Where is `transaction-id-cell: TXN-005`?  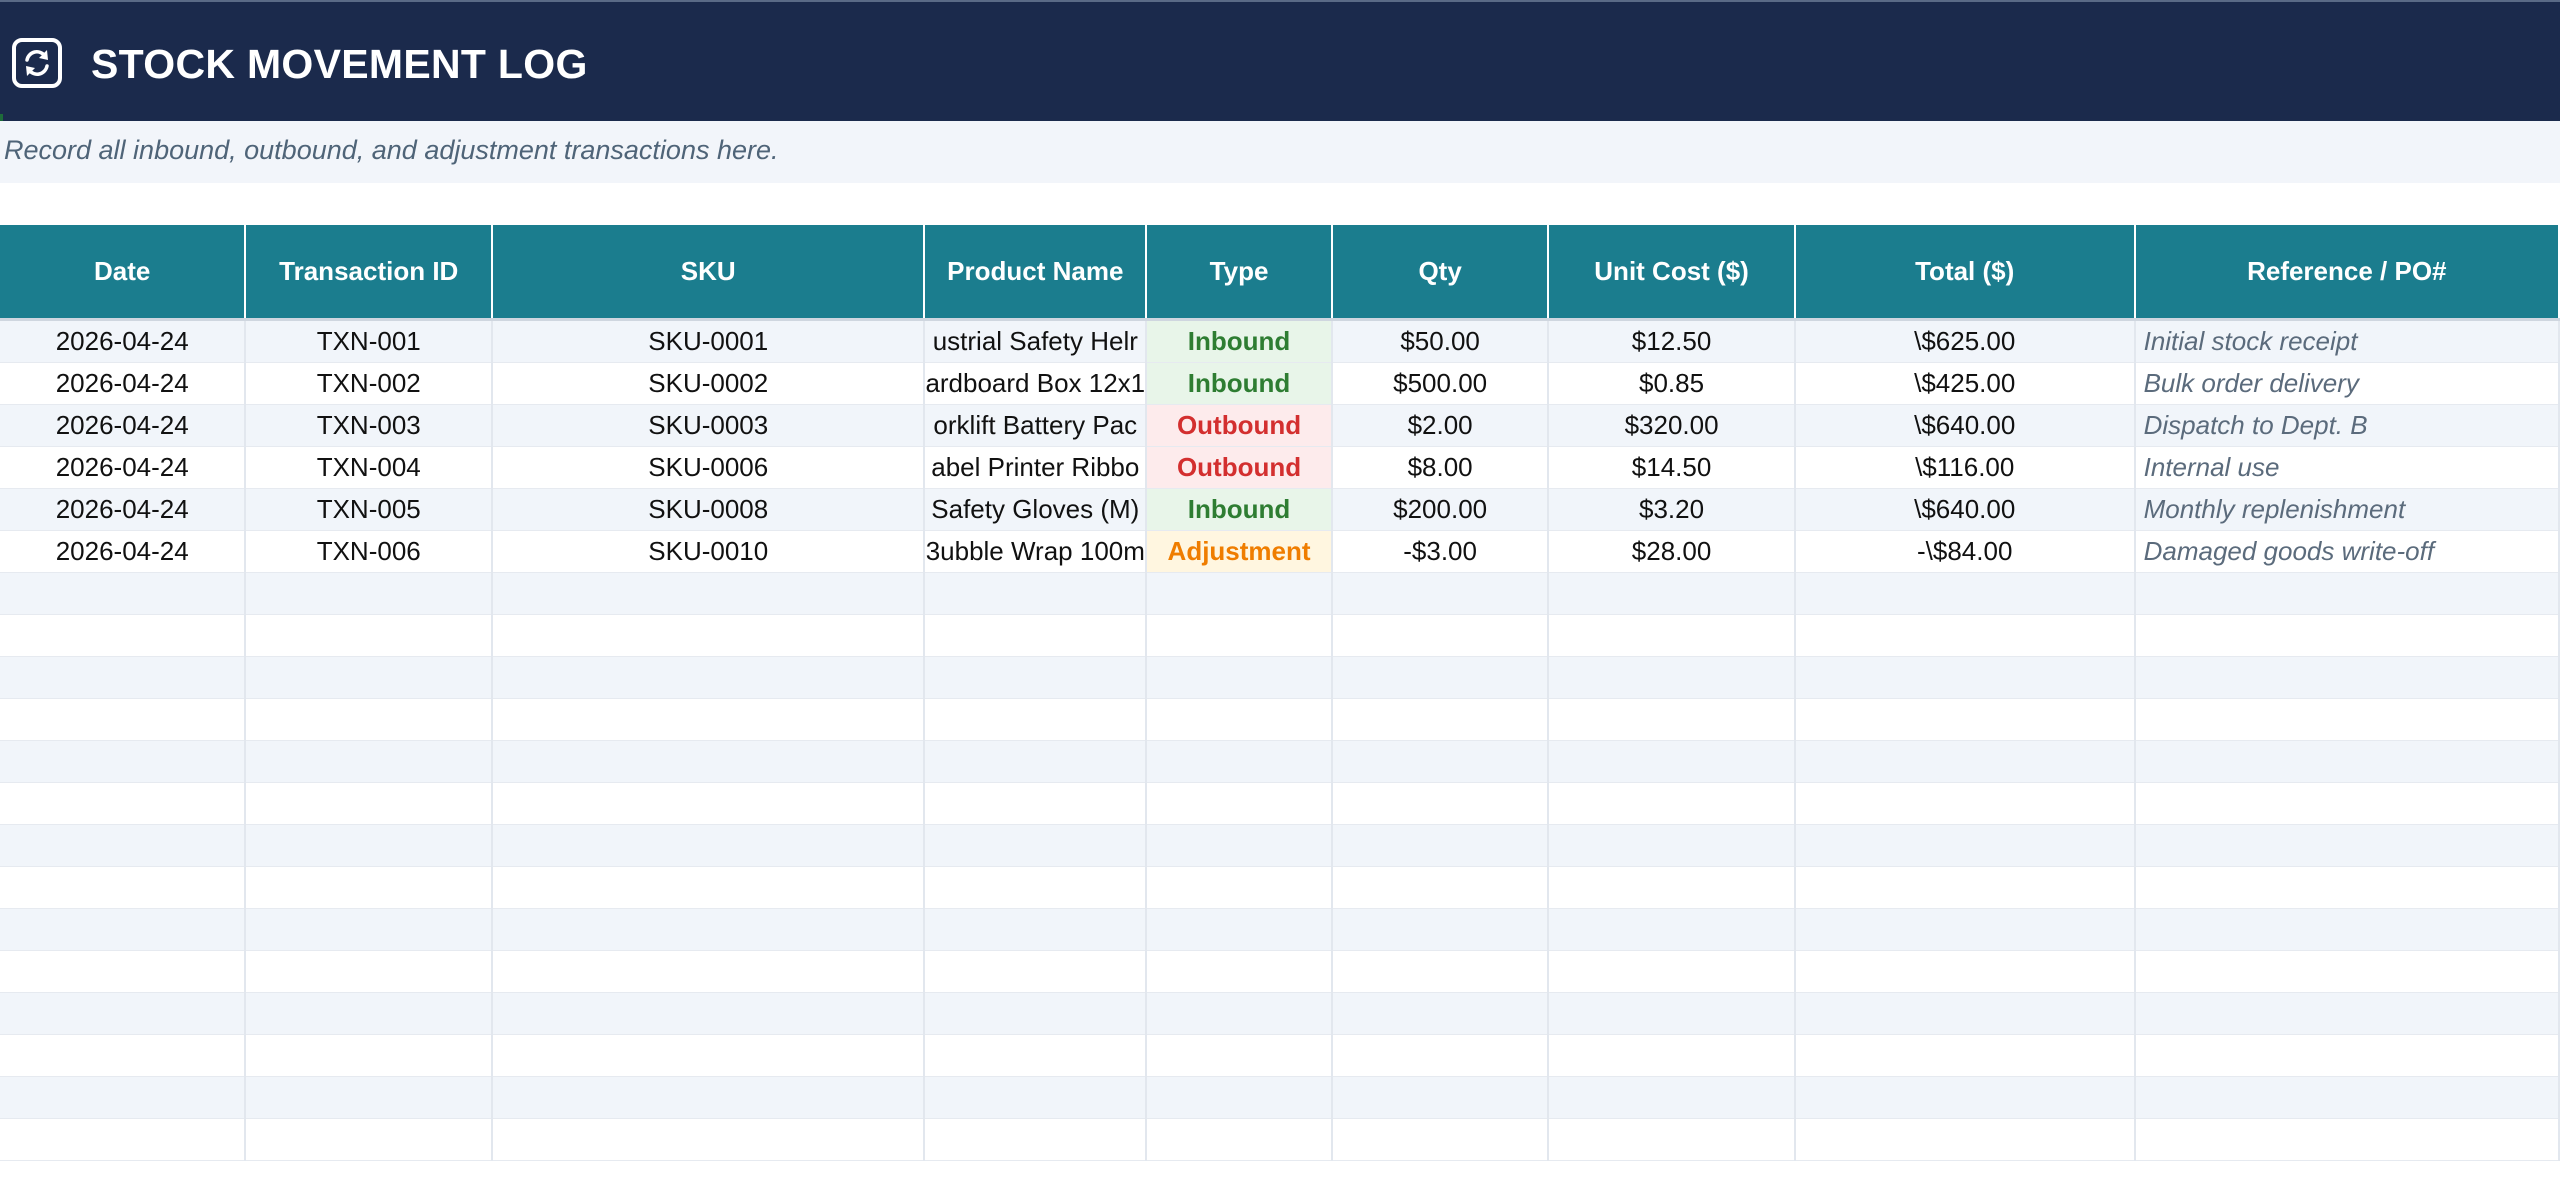
transaction-id-cell: TXN-005 is located at coordinates (369, 509).